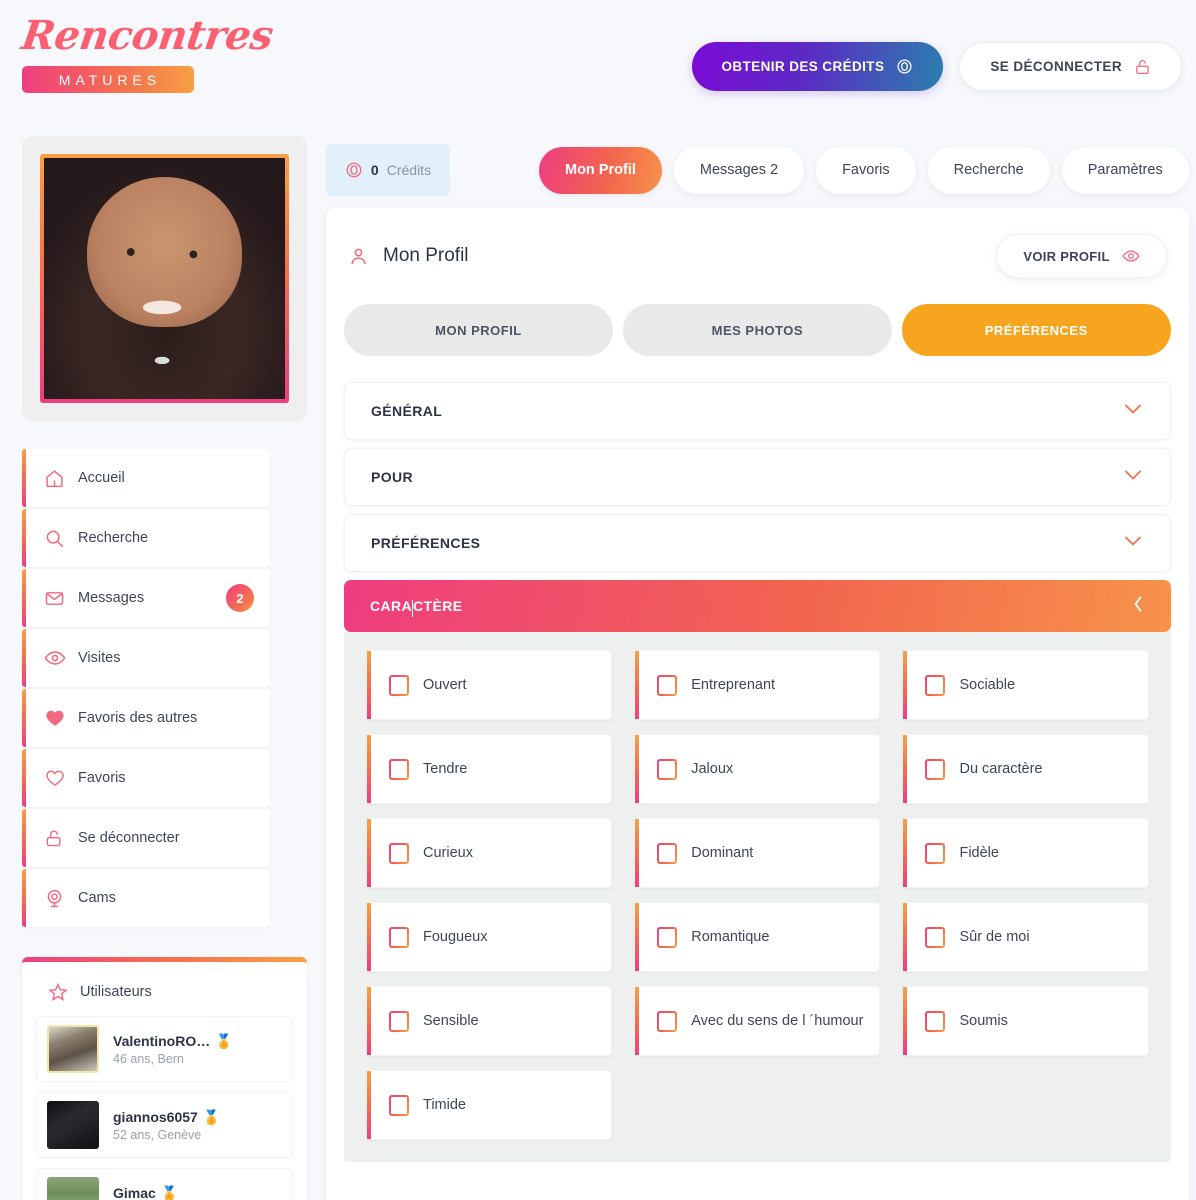  What do you see at coordinates (935, 937) in the screenshot?
I see `checkbox-s-r-de-moi` at bounding box center [935, 937].